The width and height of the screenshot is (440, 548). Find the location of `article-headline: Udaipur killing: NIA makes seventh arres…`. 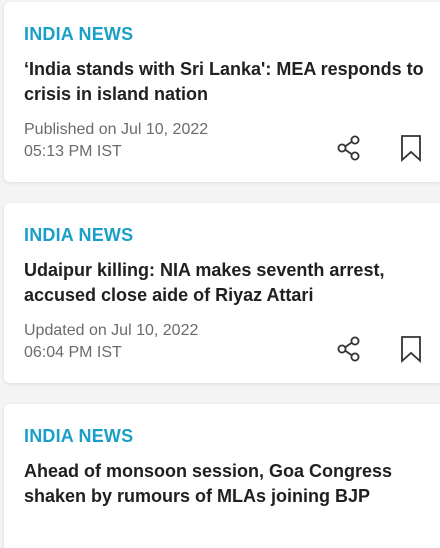

article-headline: Udaipur killing: NIA makes seventh arres… is located at coordinates (224, 283).